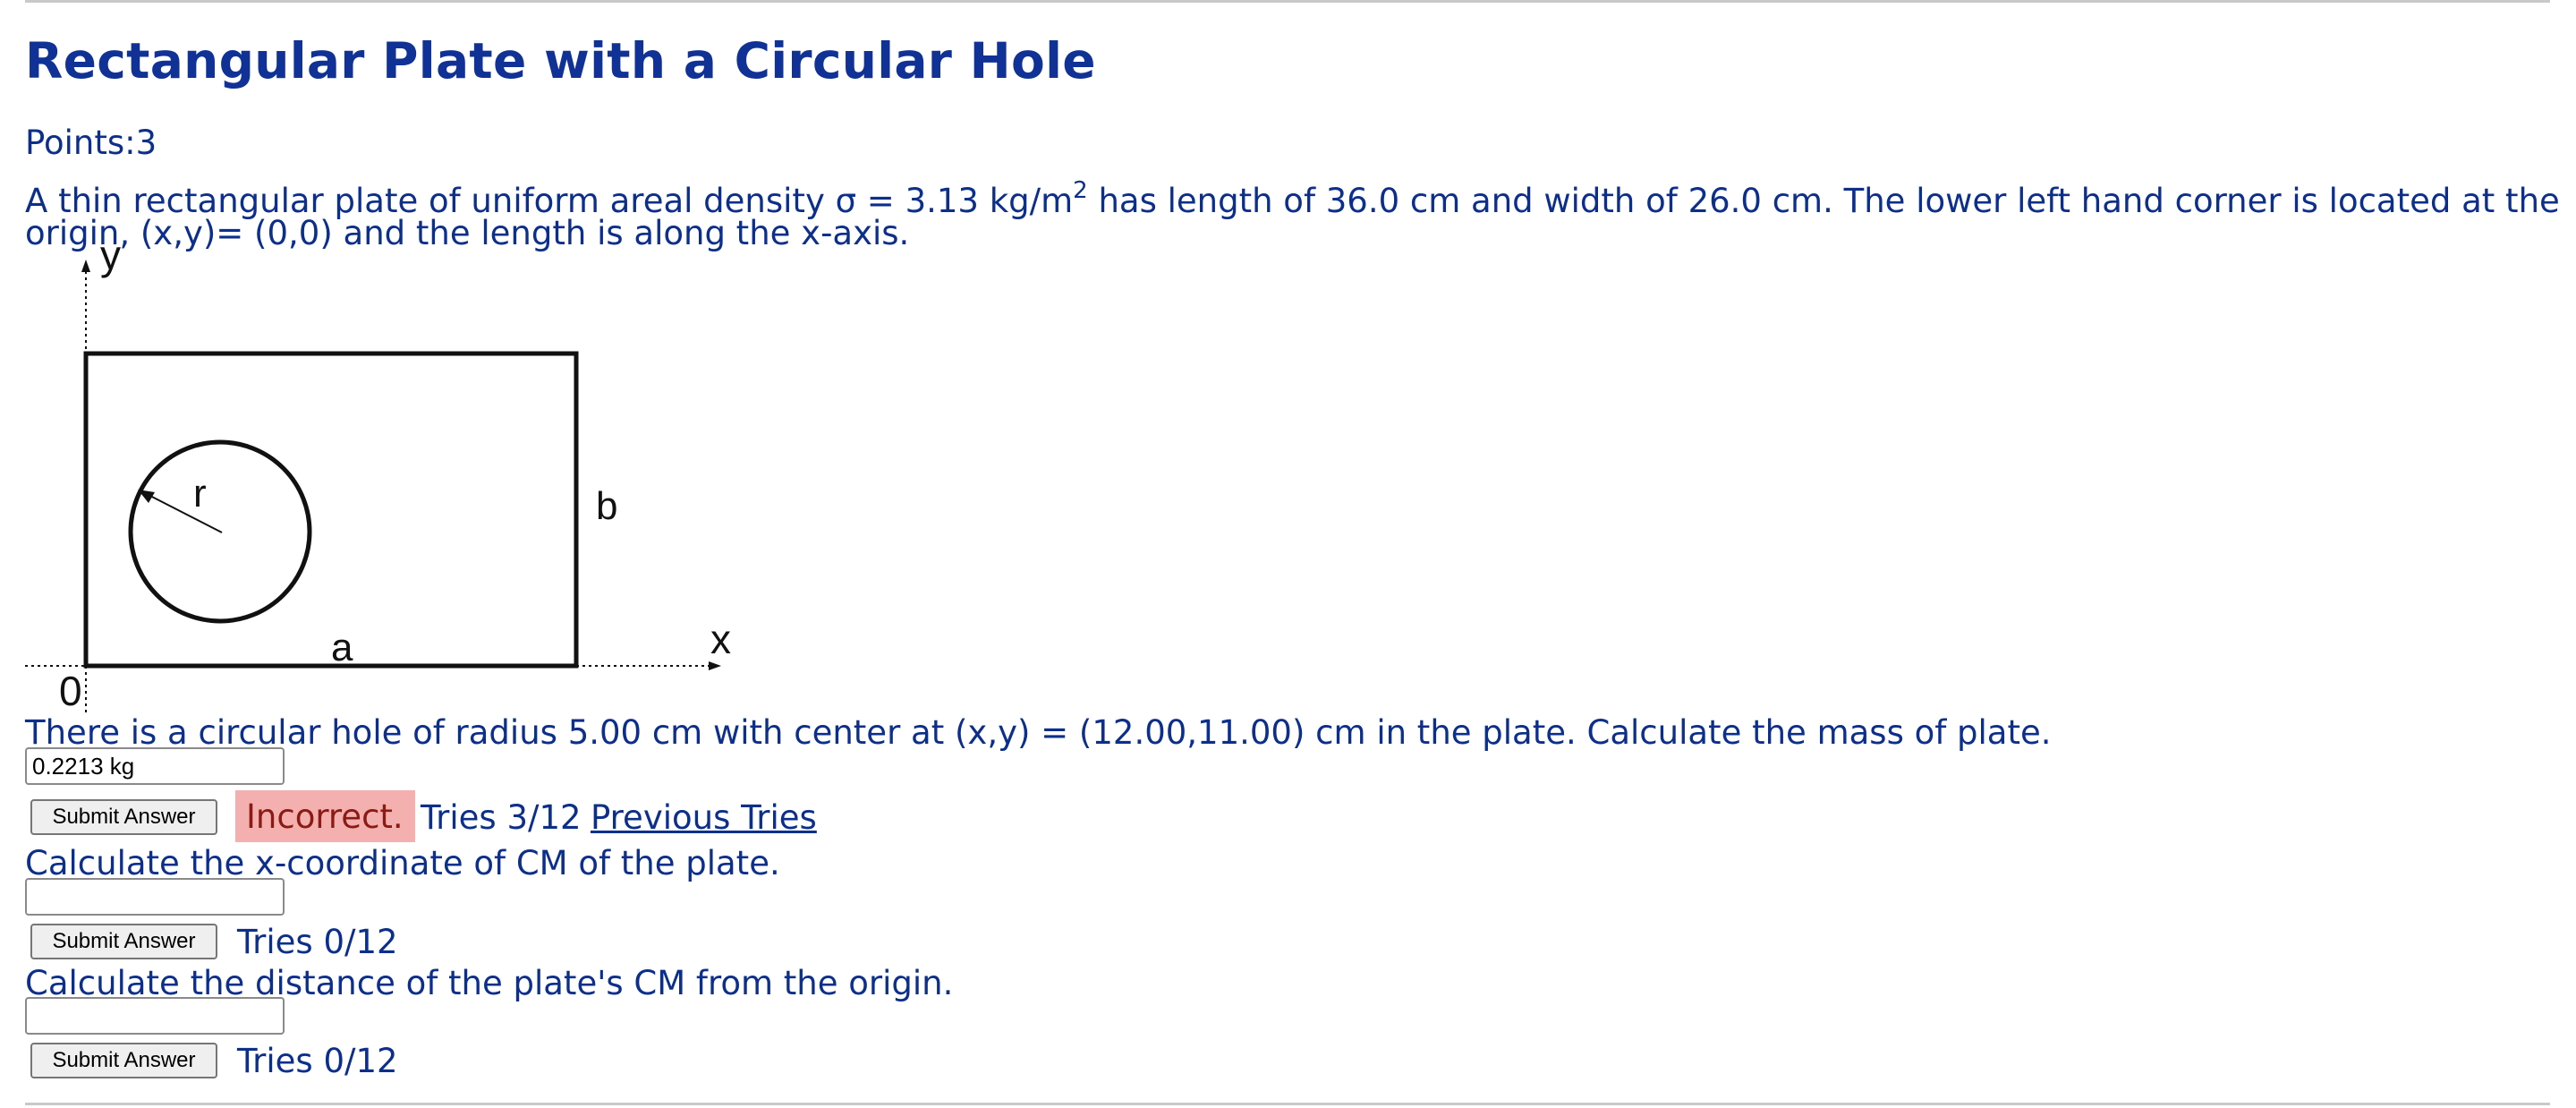 Image resolution: width=2576 pixels, height=1108 pixels. I want to click on question-3-submit-button: Submit Answer, so click(123, 1060).